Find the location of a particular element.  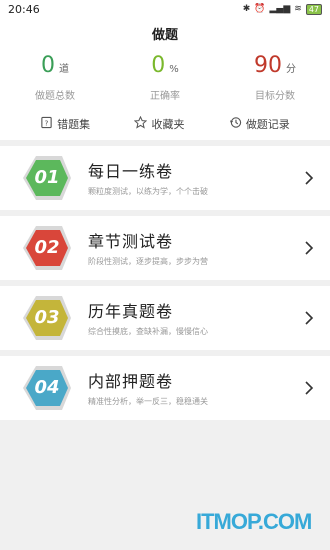

stat-total: 0 道 做题总数 is located at coordinates (55, 77).